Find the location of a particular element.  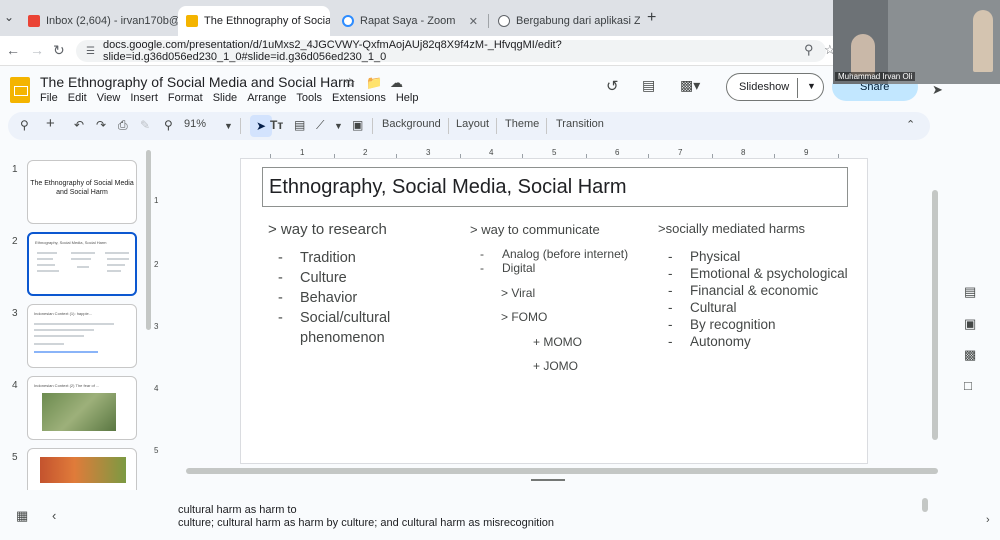

tab-zoom-meetings: Rapat Saya - Zoom ✕ is located at coordinates (410, 21).